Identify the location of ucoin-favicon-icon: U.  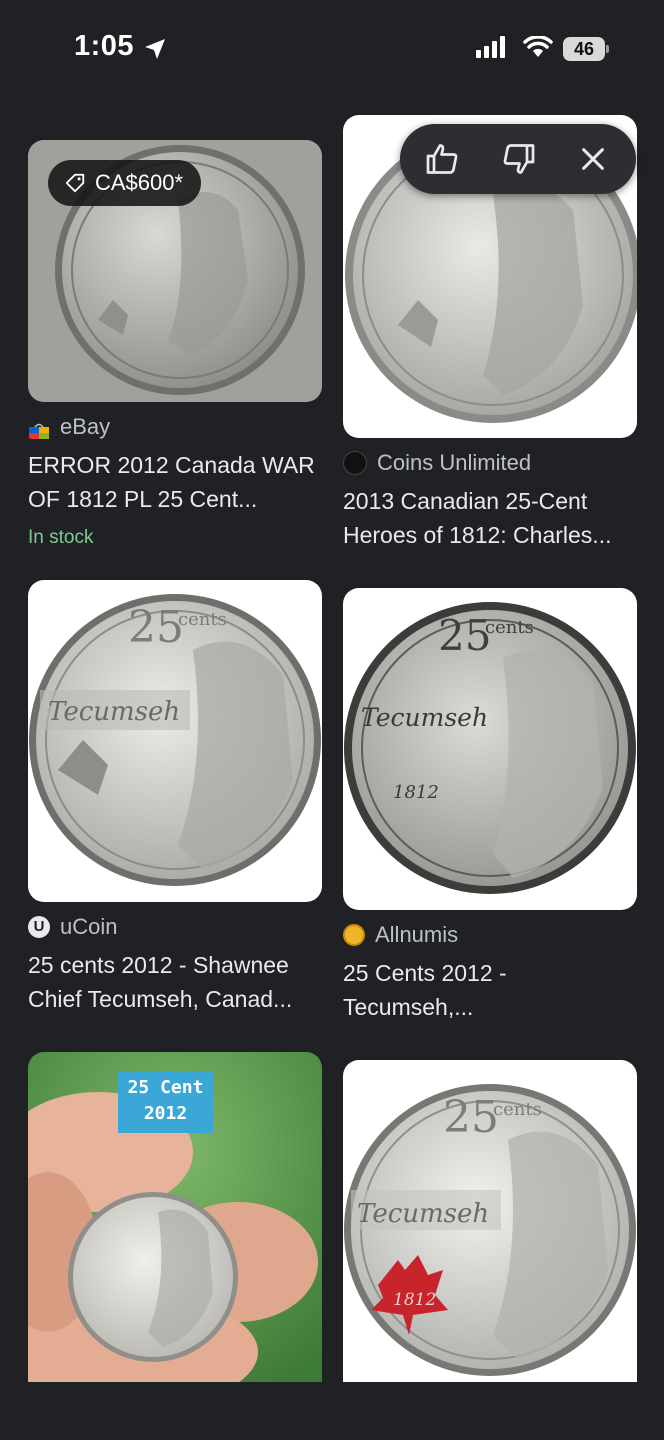
(39, 927).